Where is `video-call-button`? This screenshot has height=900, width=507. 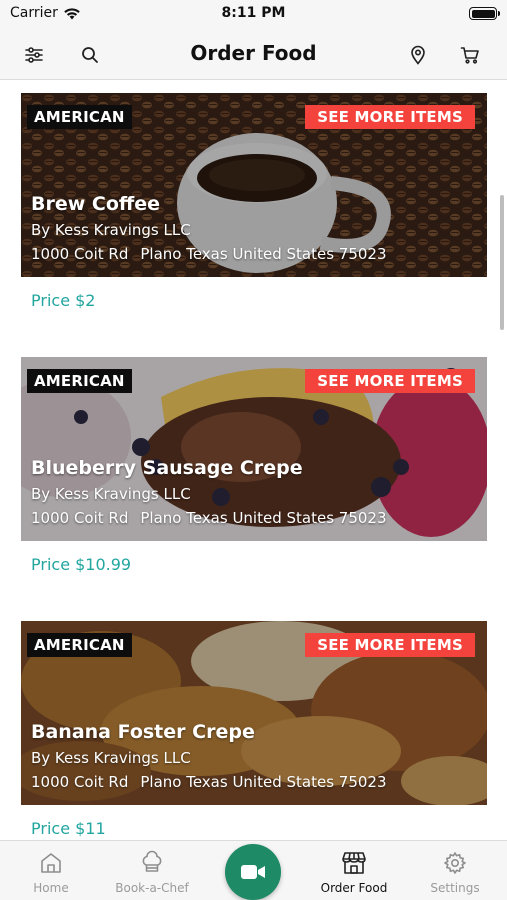
video-call-button is located at coordinates (253, 872).